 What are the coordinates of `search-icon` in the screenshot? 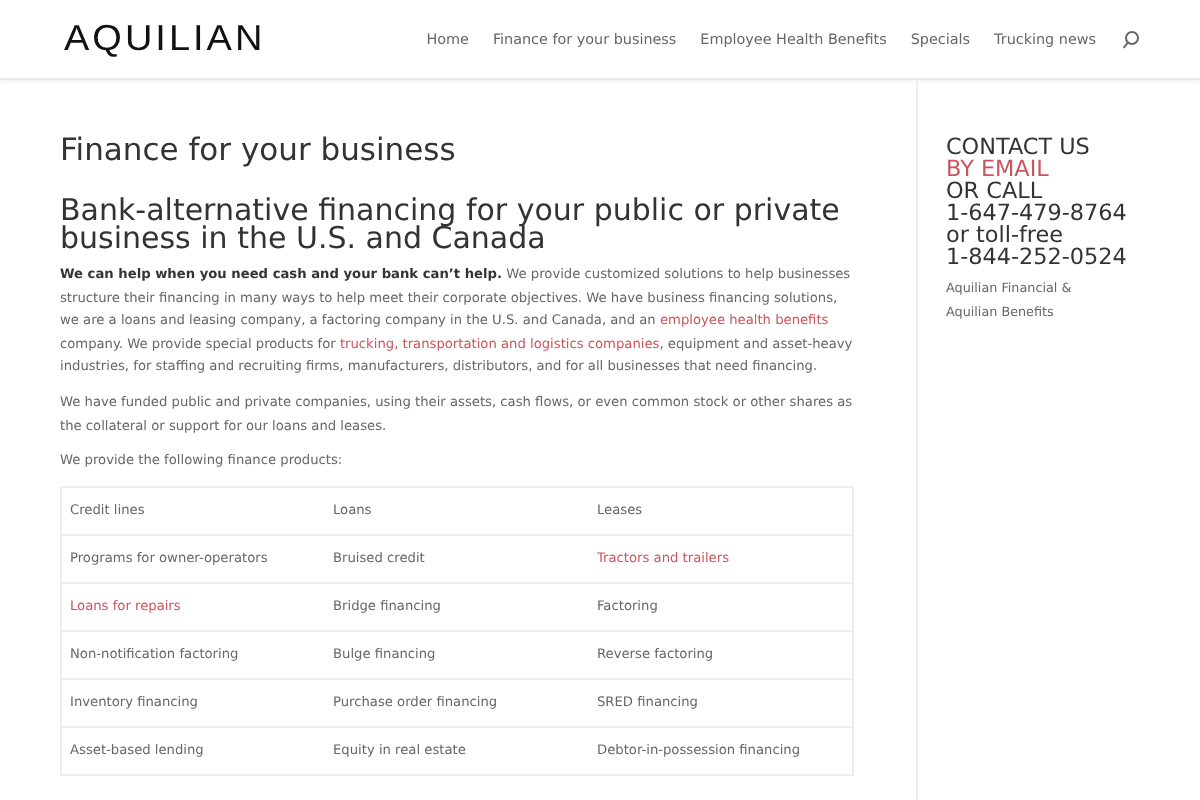 It's located at (1131, 39).